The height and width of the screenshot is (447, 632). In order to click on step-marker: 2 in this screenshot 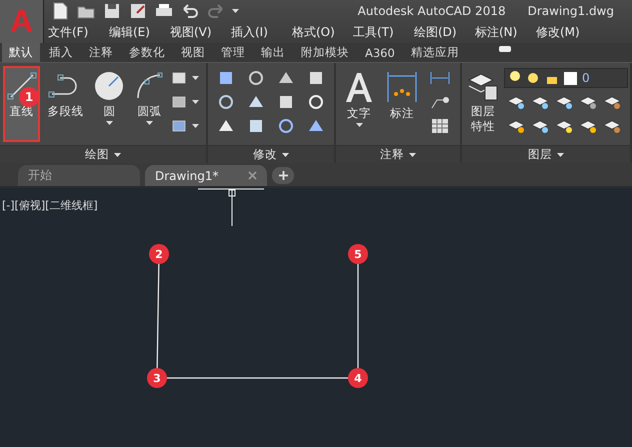, I will do `click(159, 254)`.